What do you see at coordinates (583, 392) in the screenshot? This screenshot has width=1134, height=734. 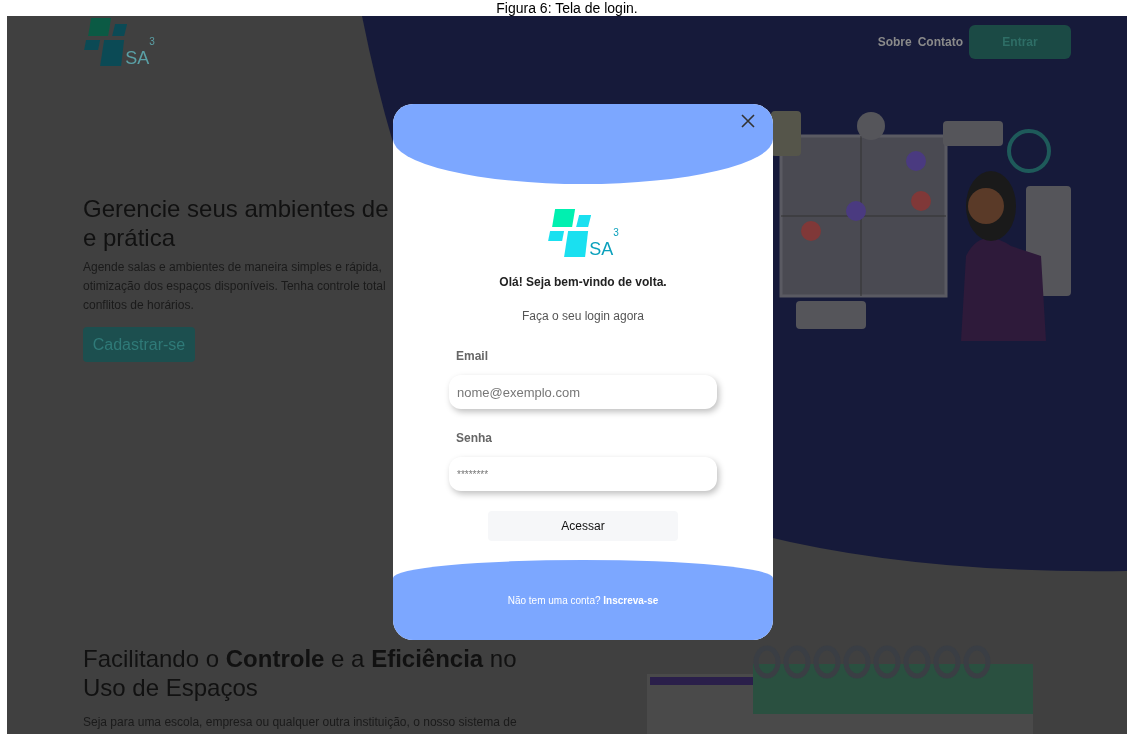 I see `text-field: nome@exemplo.com` at bounding box center [583, 392].